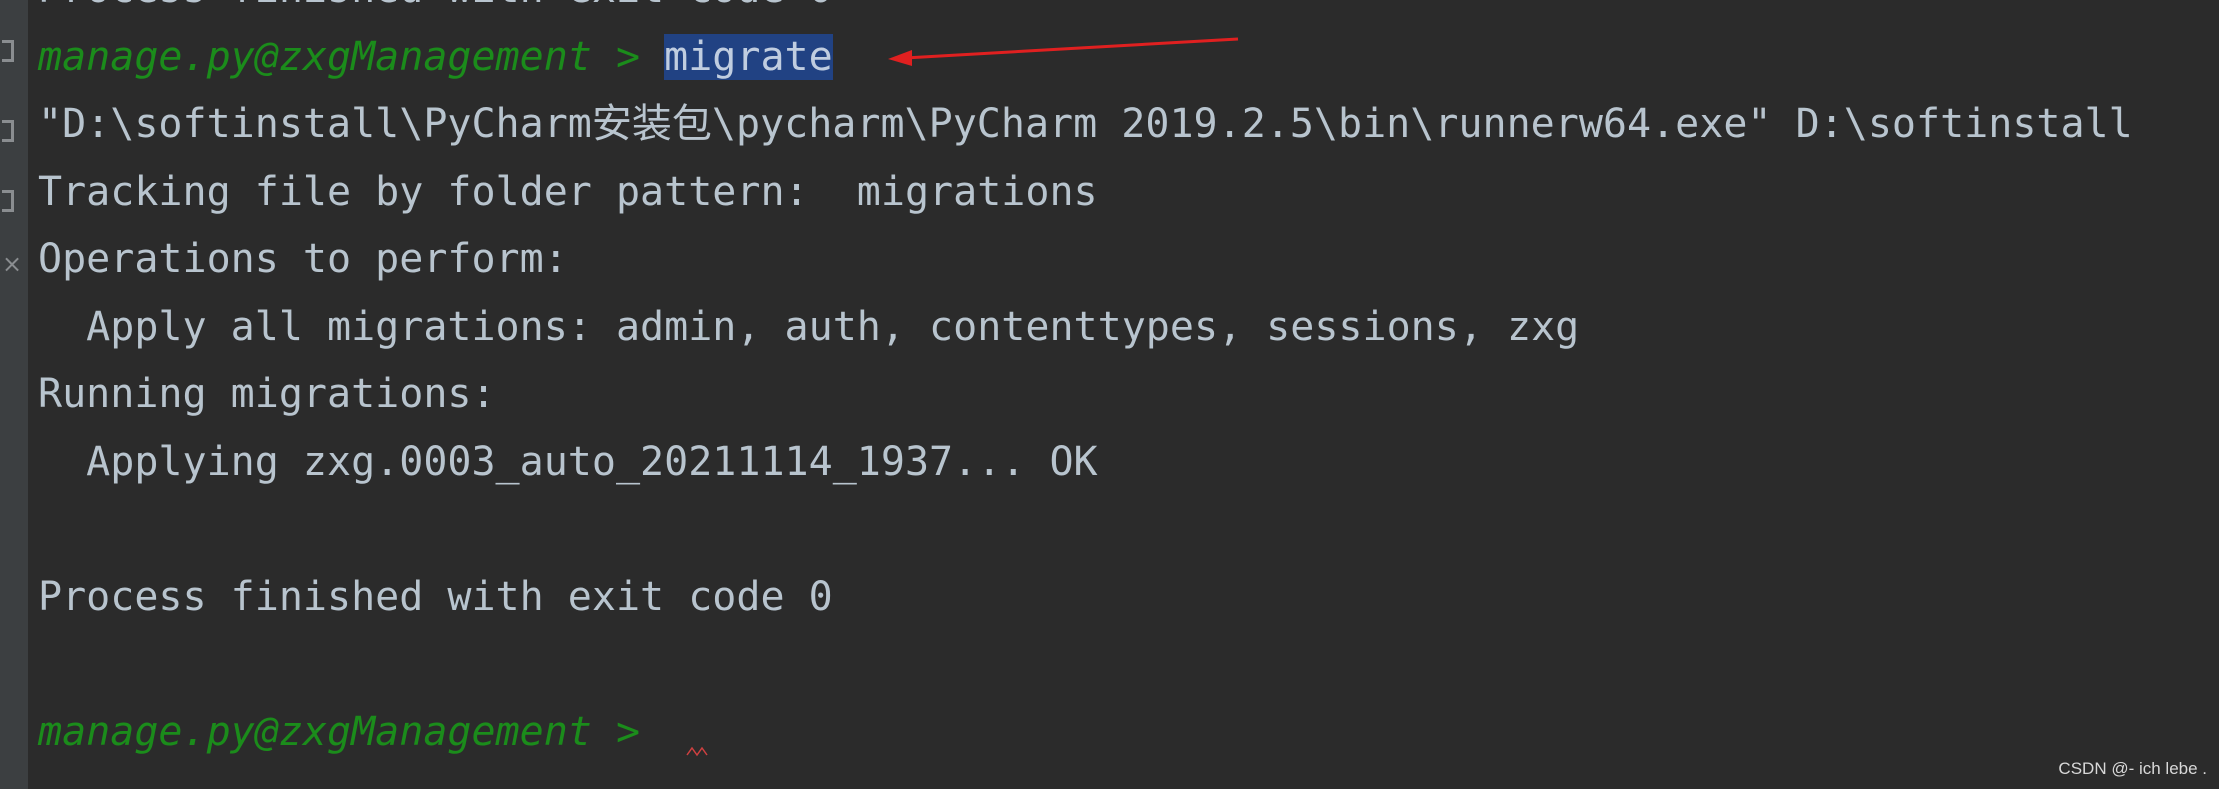 Image resolution: width=2219 pixels, height=789 pixels. Describe the element at coordinates (697, 751) in the screenshot. I see `spellcheck-squiggle-icon` at that location.